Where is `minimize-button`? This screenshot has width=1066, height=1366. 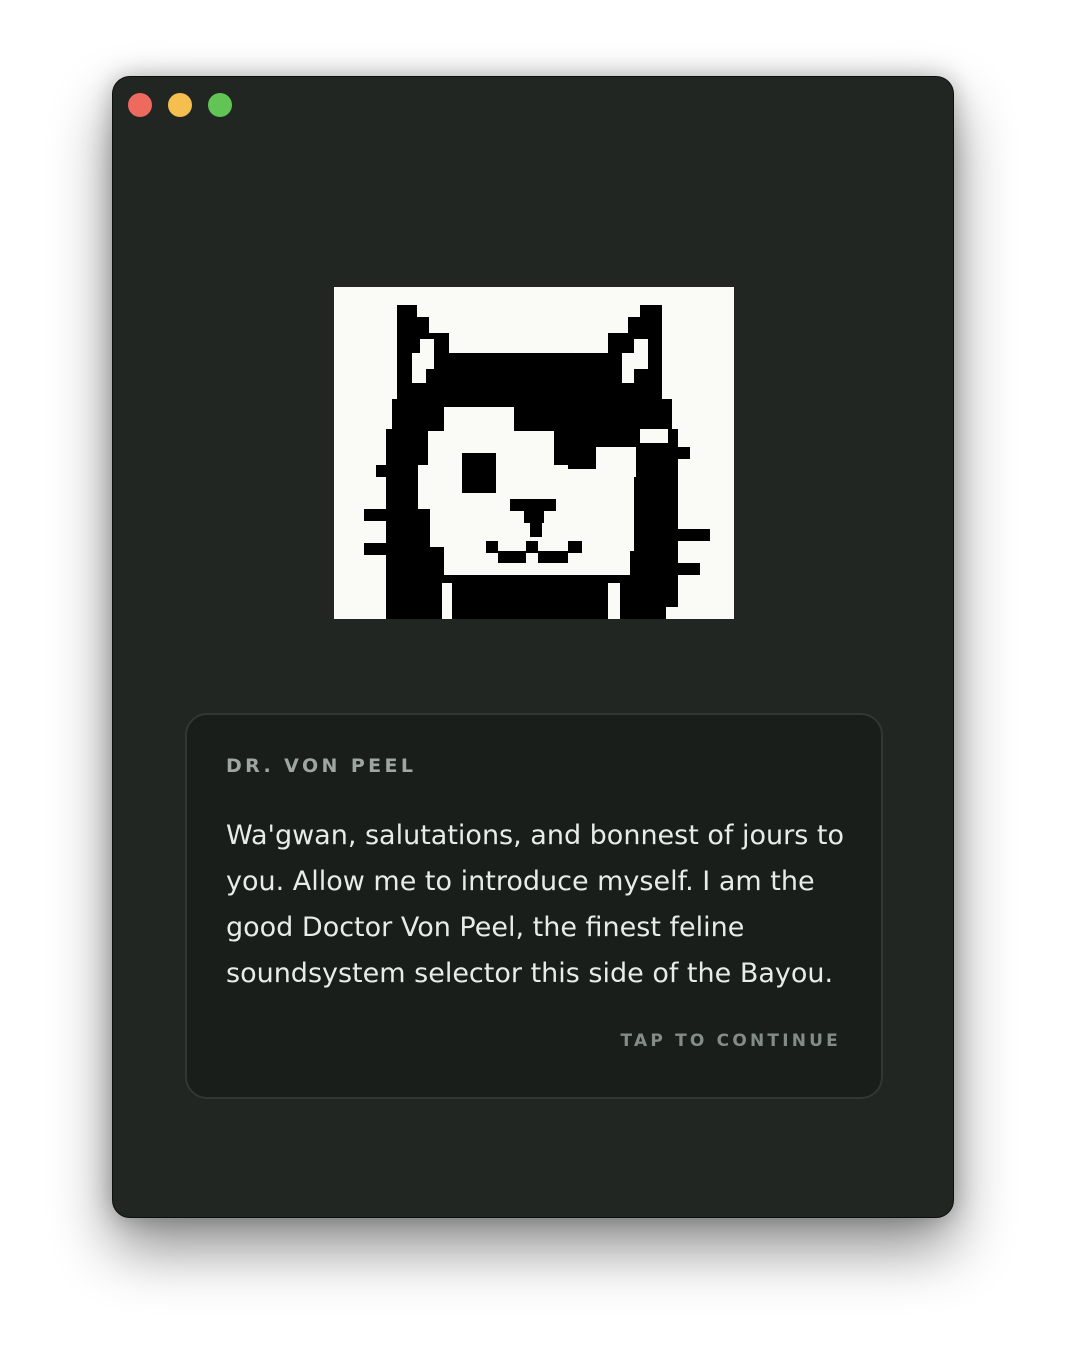 minimize-button is located at coordinates (180, 105).